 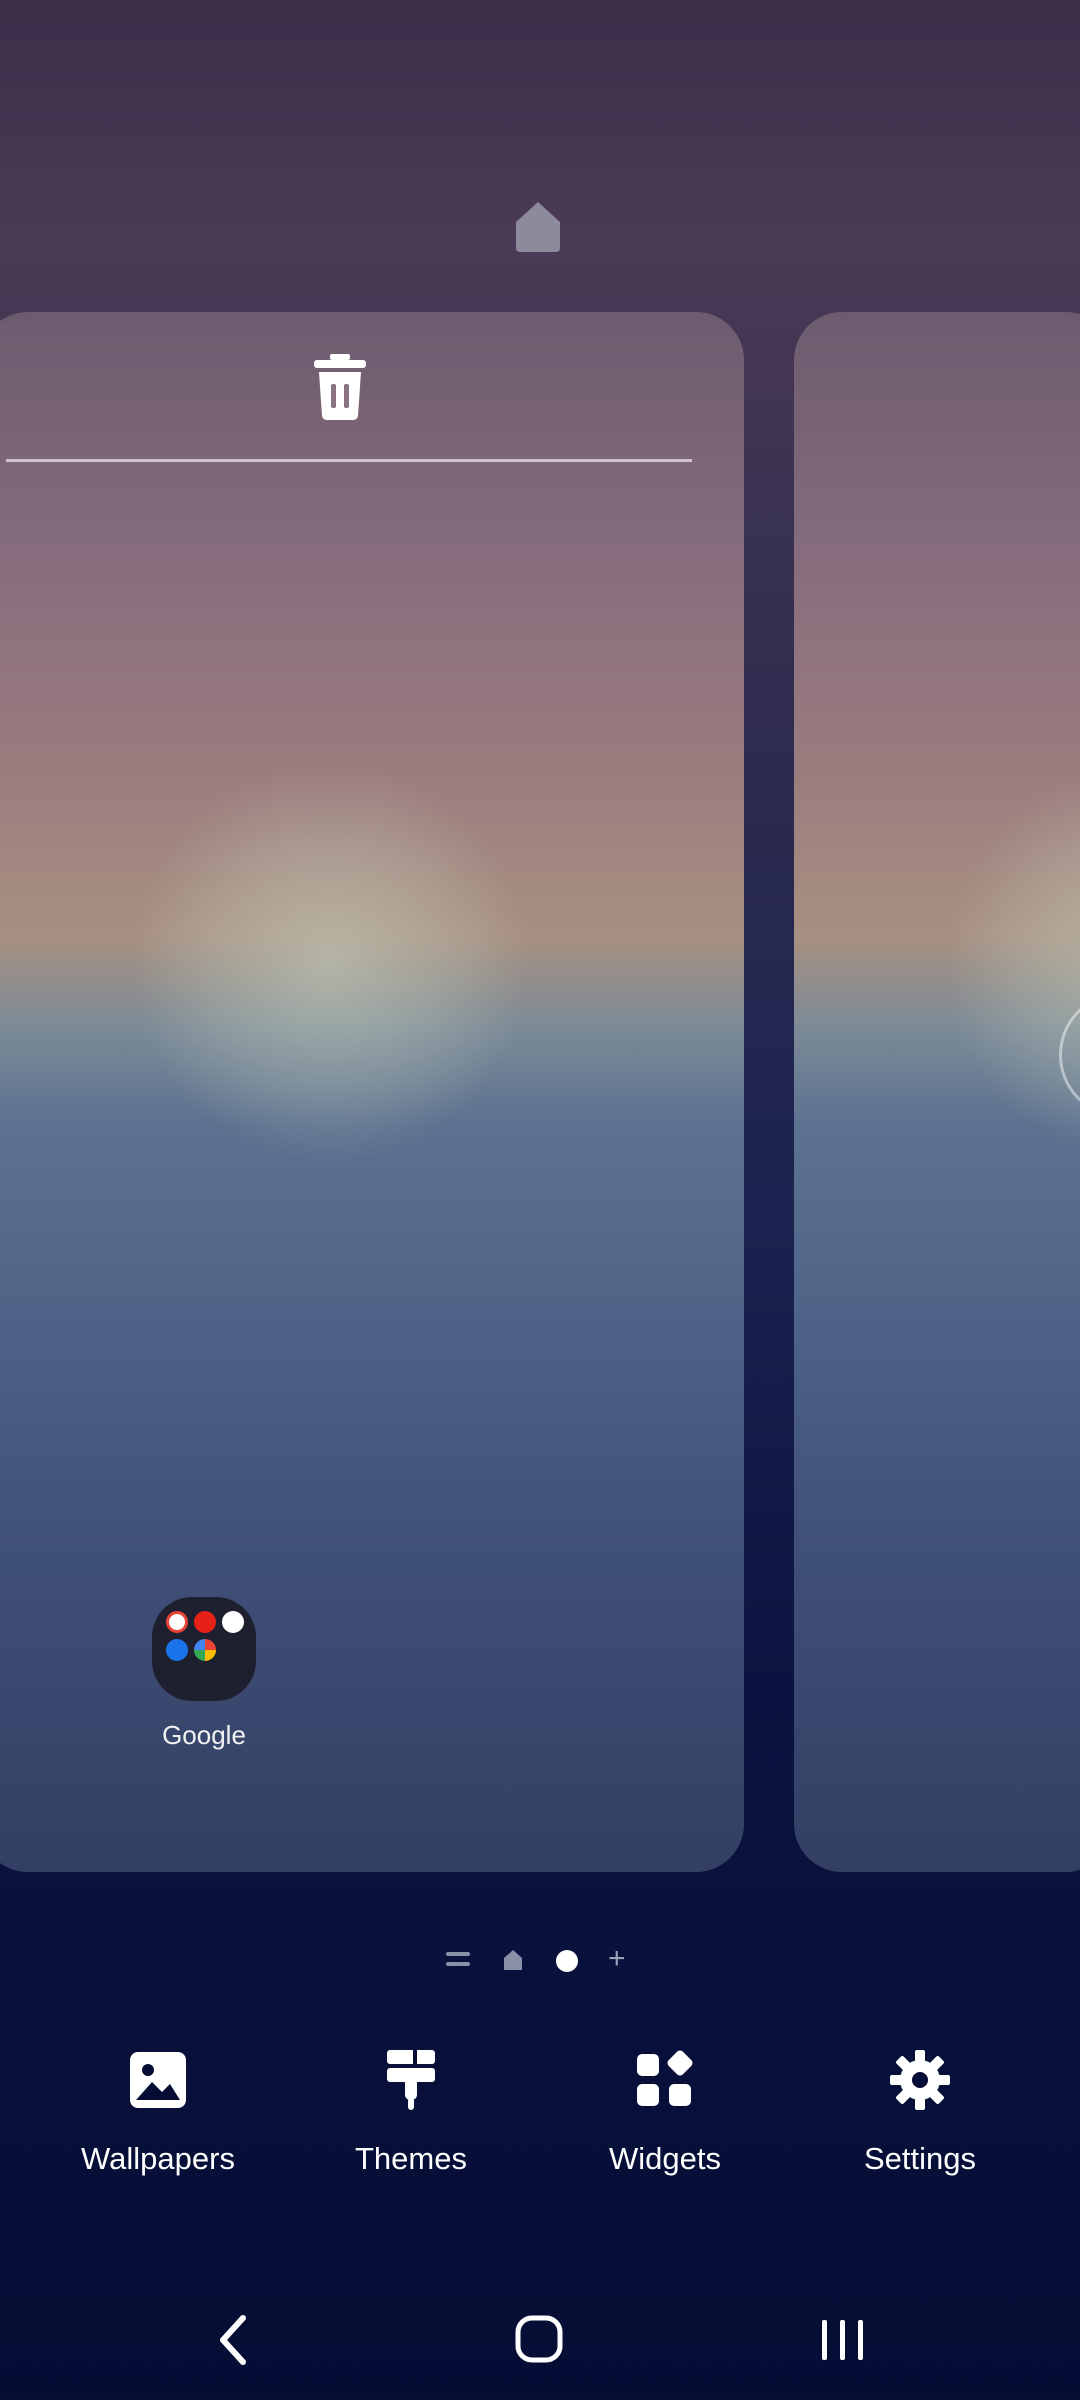 What do you see at coordinates (204, 1735) in the screenshot?
I see `folder-label: Google` at bounding box center [204, 1735].